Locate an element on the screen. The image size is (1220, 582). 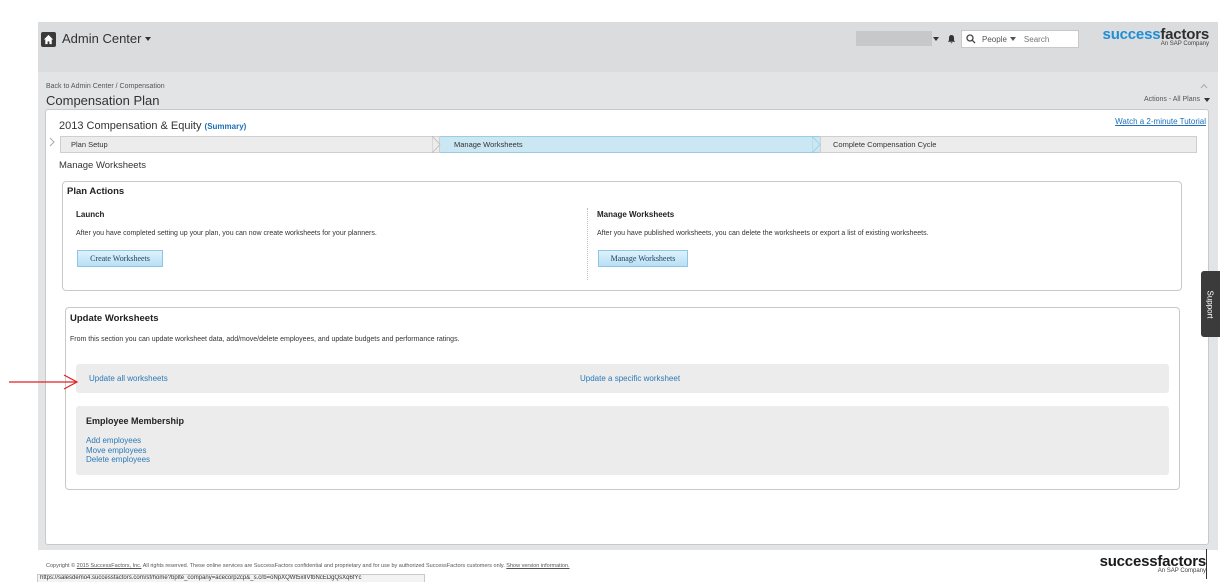
successfactors-logo: successfactors An SAP Company is located at coordinates (1152, 36).